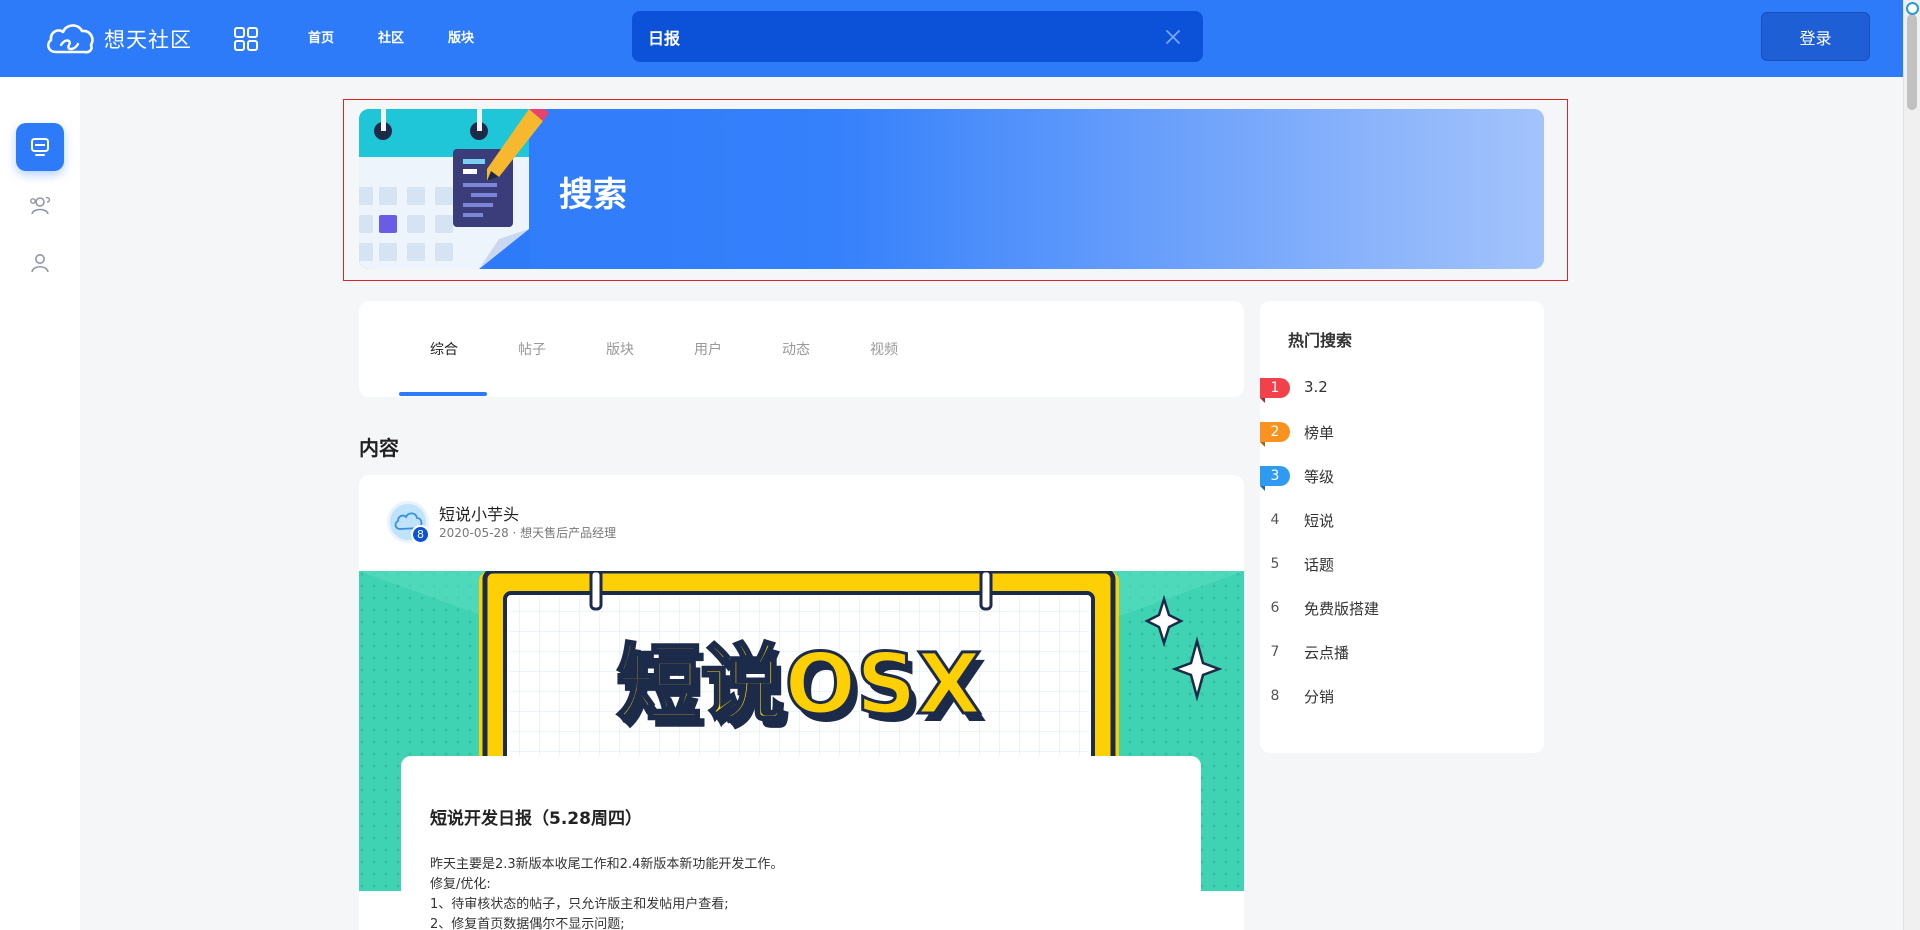  I want to click on rank-flag: 3, so click(1275, 476).